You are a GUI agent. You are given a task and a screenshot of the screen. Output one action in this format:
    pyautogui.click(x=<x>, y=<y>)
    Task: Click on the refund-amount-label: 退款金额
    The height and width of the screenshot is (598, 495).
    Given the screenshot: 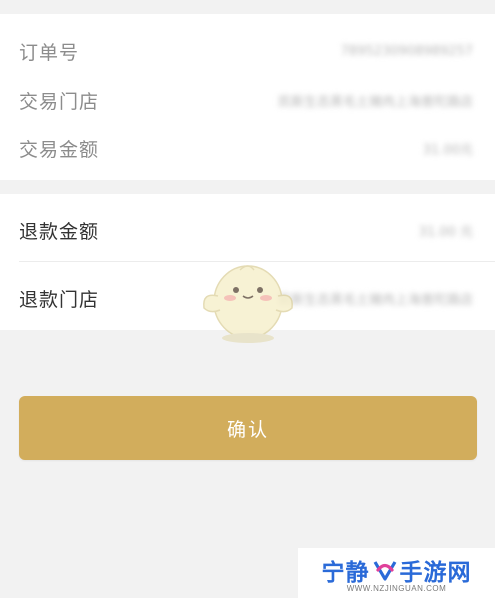 What is the action you would take?
    pyautogui.click(x=59, y=231)
    